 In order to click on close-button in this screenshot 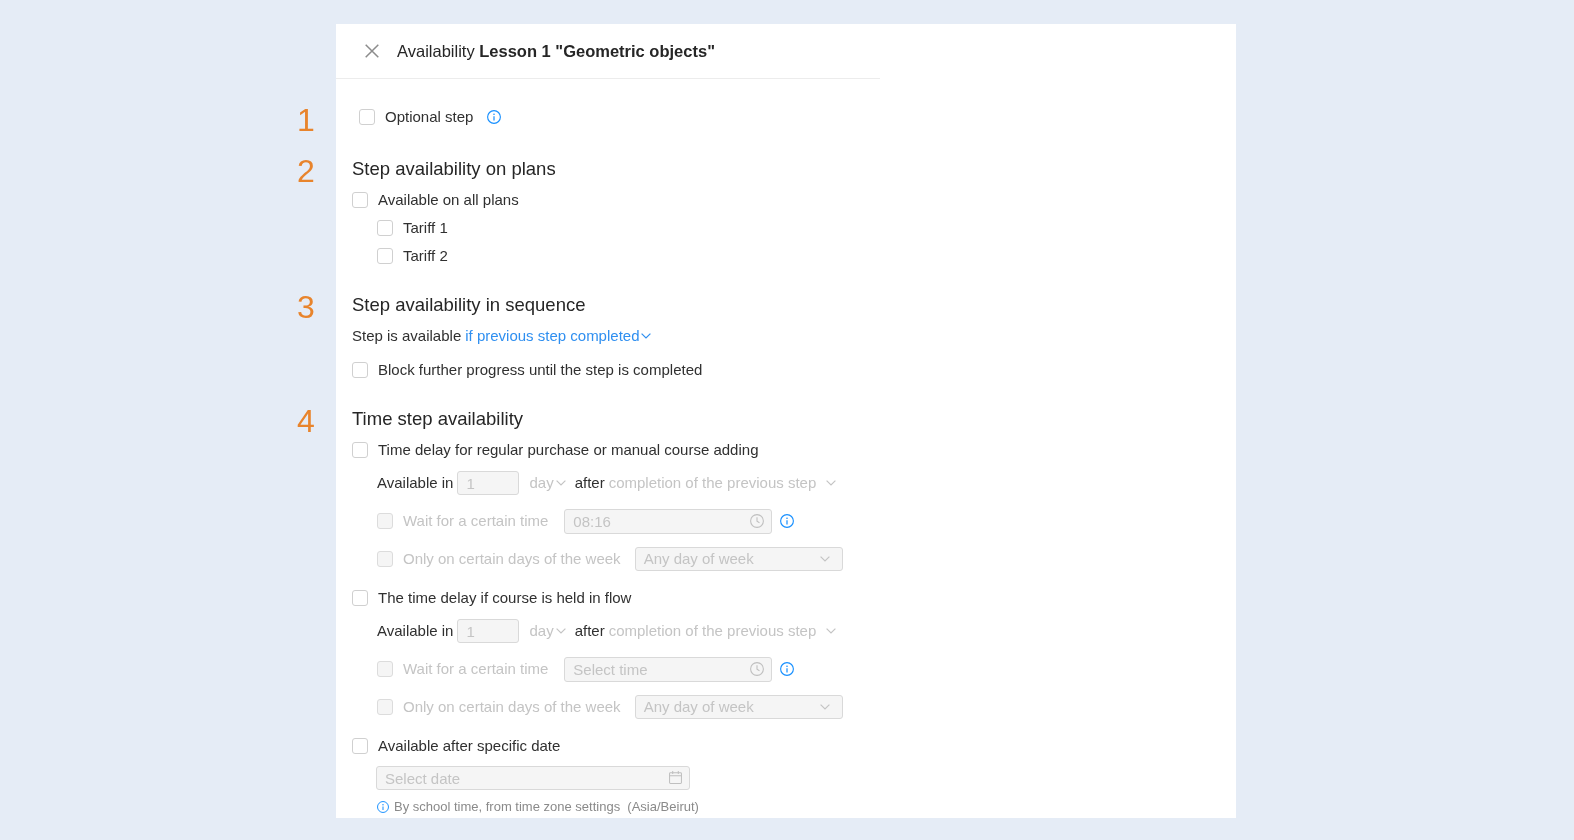, I will do `click(372, 51)`.